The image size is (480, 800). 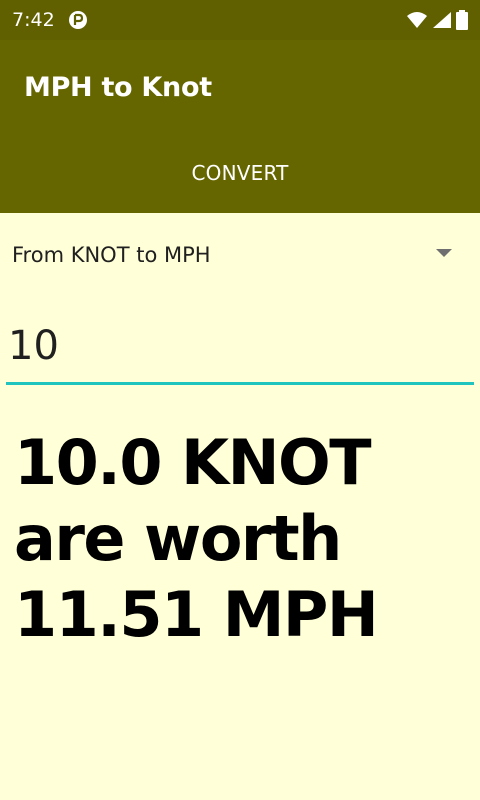 I want to click on tab-strip: CONVERT, so click(x=240, y=173).